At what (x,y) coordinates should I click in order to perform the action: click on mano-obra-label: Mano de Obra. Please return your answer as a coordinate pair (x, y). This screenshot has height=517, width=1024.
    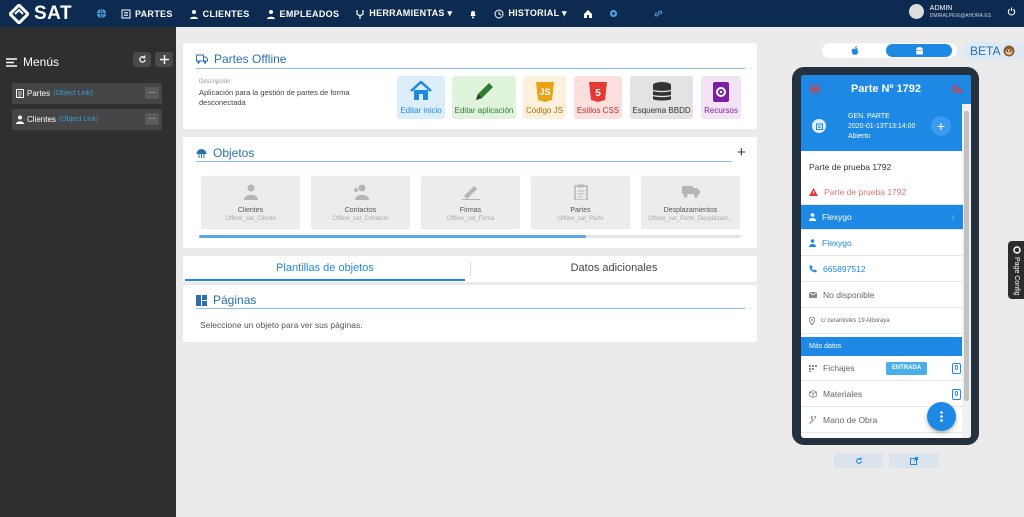
    Looking at the image, I should click on (850, 420).